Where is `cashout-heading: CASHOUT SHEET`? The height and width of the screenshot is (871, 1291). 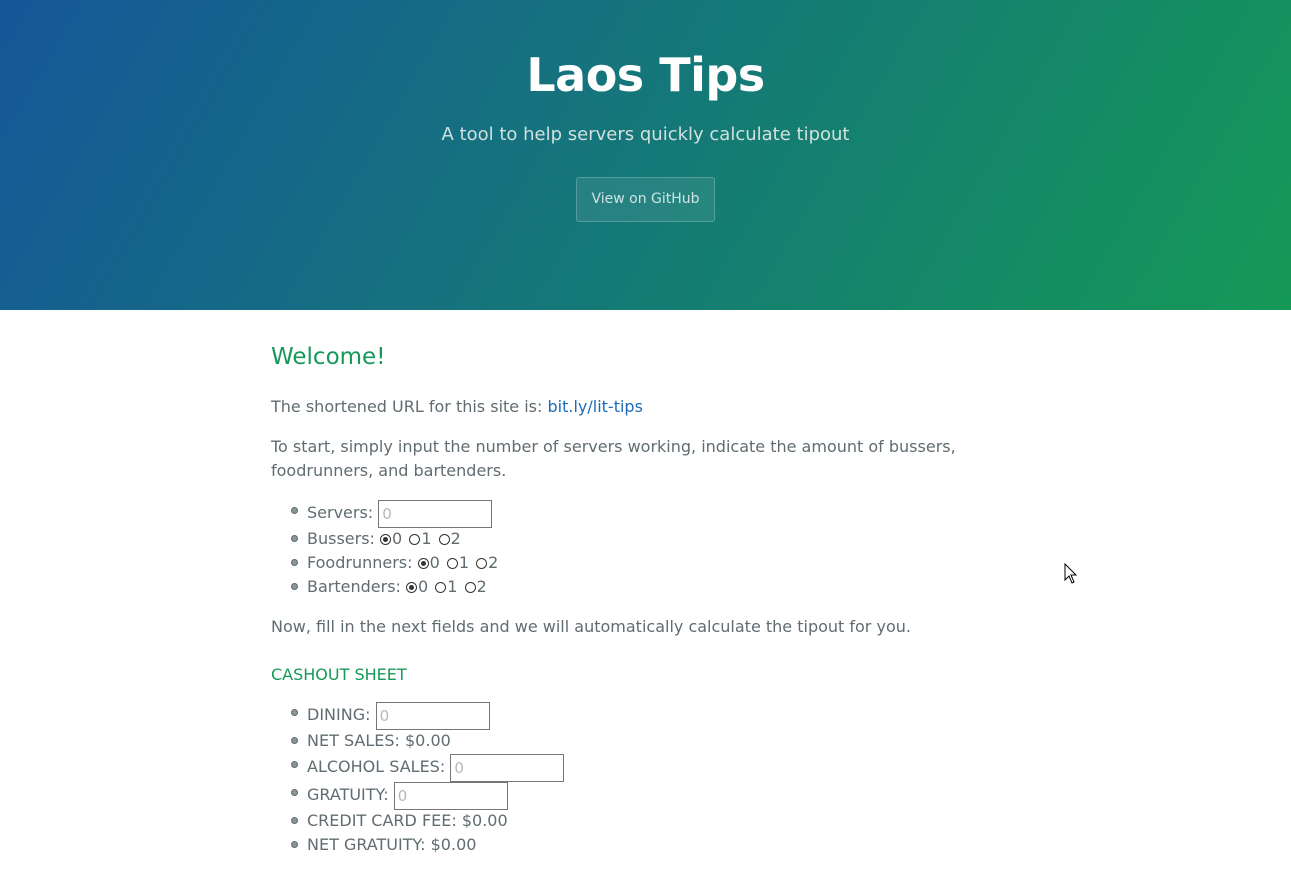
cashout-heading: CASHOUT SHEET is located at coordinates (339, 674).